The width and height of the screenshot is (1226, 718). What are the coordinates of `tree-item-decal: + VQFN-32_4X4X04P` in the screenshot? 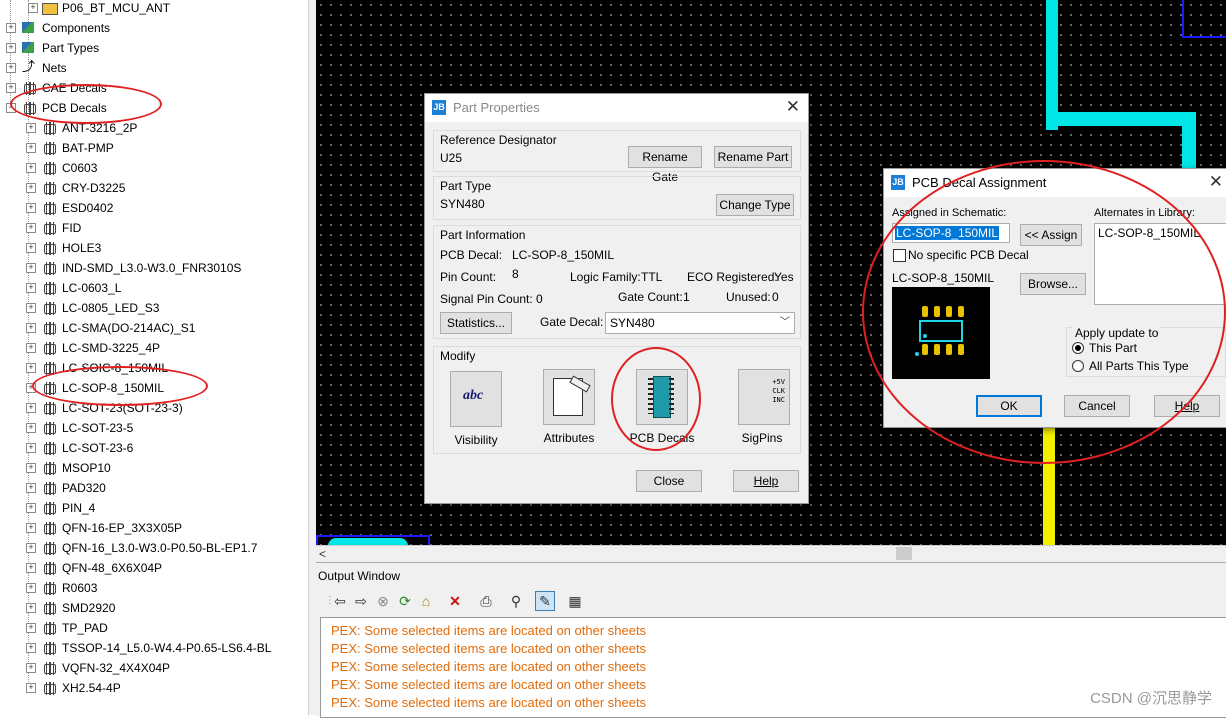 It's located at (150, 668).